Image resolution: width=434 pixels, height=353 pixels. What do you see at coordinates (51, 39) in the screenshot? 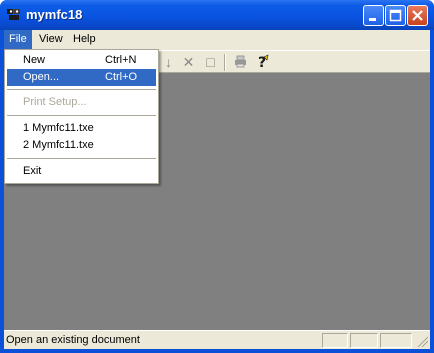
I see `menu-view: View` at bounding box center [51, 39].